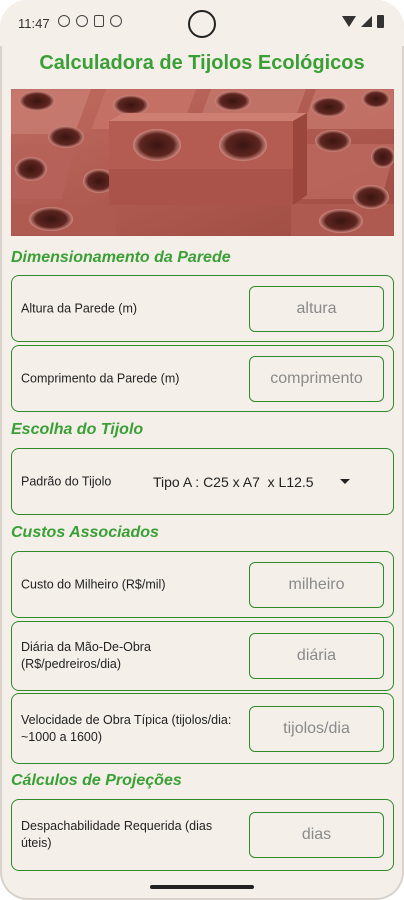 The image size is (404, 900). Describe the element at coordinates (34, 23) in the screenshot. I see `status-time: 11:47` at that location.